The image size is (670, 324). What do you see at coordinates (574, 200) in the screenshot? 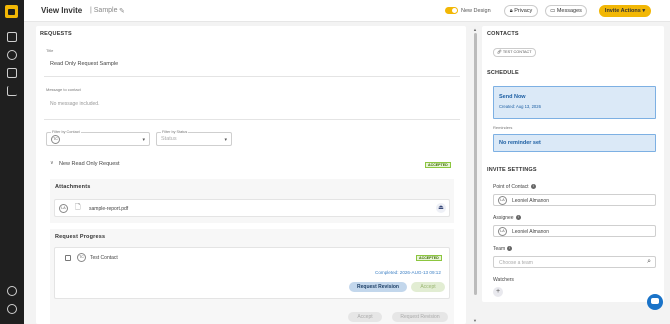
I see `point-of-contact-field: LA Leoniel Almanon` at bounding box center [574, 200].